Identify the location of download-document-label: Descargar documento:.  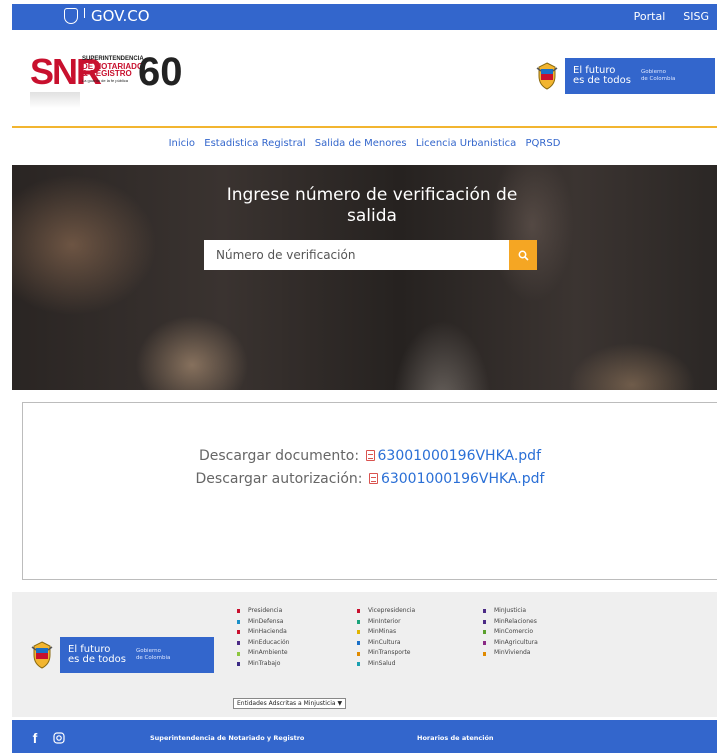
(279, 456).